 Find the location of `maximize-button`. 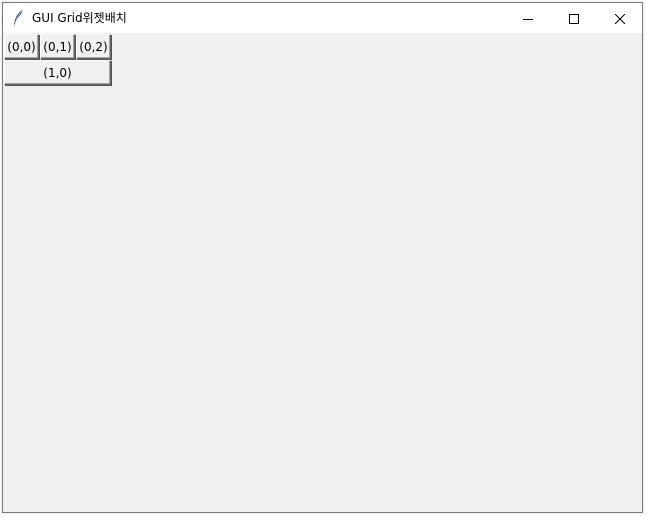

maximize-button is located at coordinates (574, 18).